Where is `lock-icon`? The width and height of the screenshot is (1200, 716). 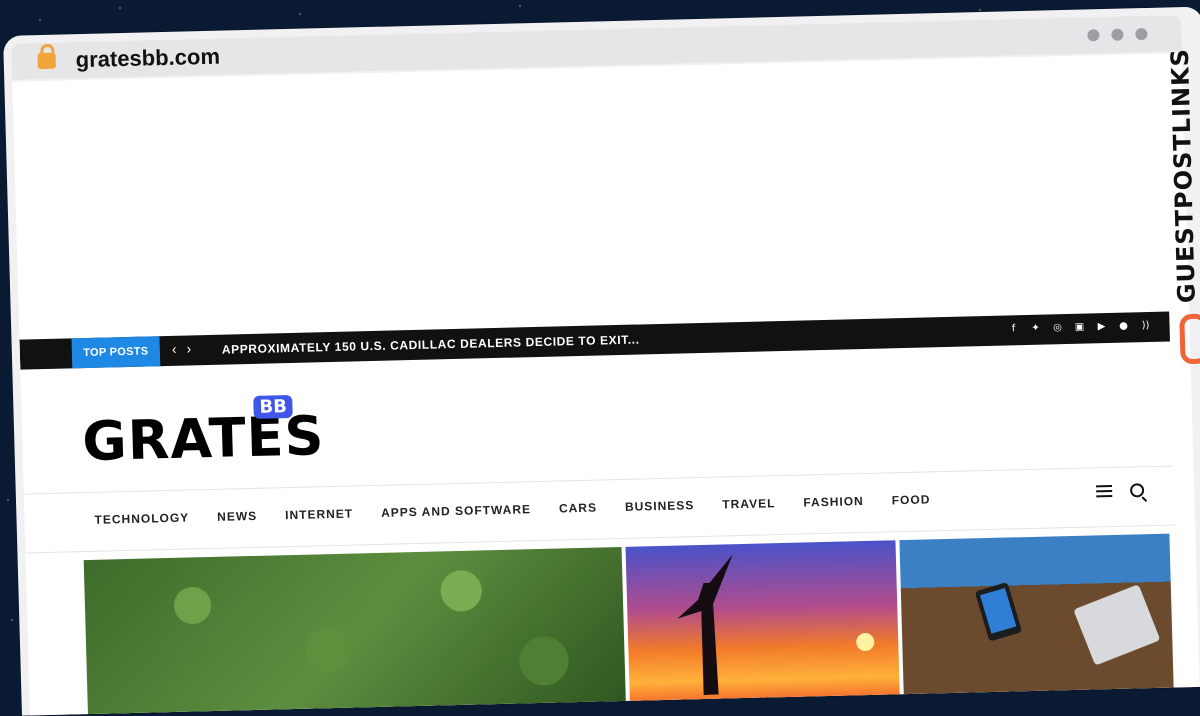 lock-icon is located at coordinates (46, 61).